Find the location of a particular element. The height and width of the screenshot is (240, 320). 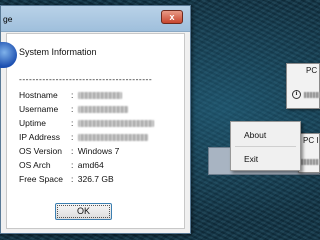

menu-separator is located at coordinates (265, 146).